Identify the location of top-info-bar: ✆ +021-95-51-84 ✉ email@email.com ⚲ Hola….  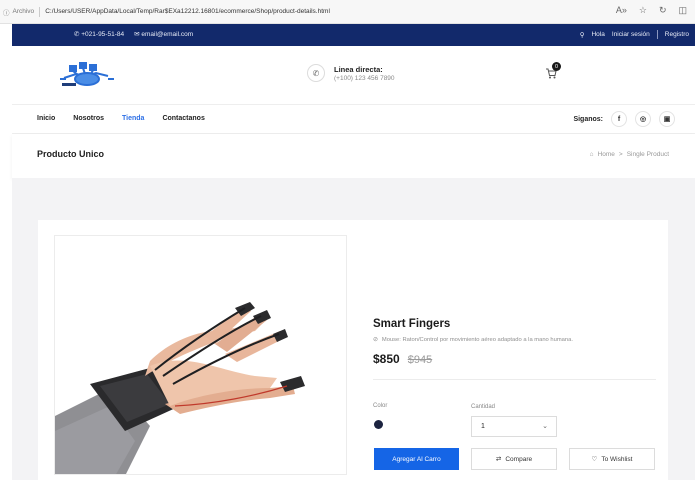
(353, 35).